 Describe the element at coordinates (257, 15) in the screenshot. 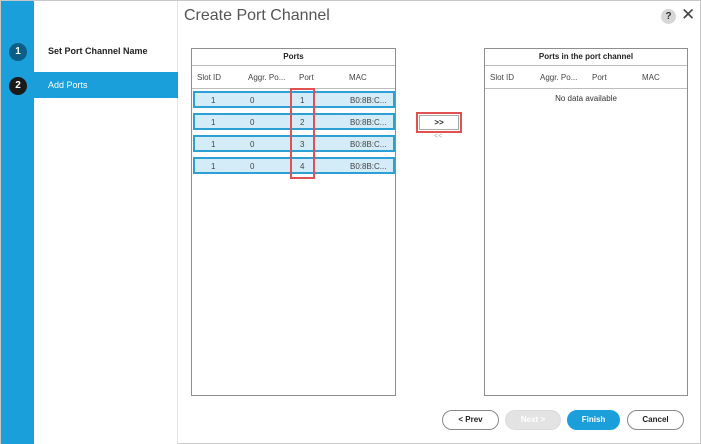

I see `dialog-title: Create Port Channel` at that location.